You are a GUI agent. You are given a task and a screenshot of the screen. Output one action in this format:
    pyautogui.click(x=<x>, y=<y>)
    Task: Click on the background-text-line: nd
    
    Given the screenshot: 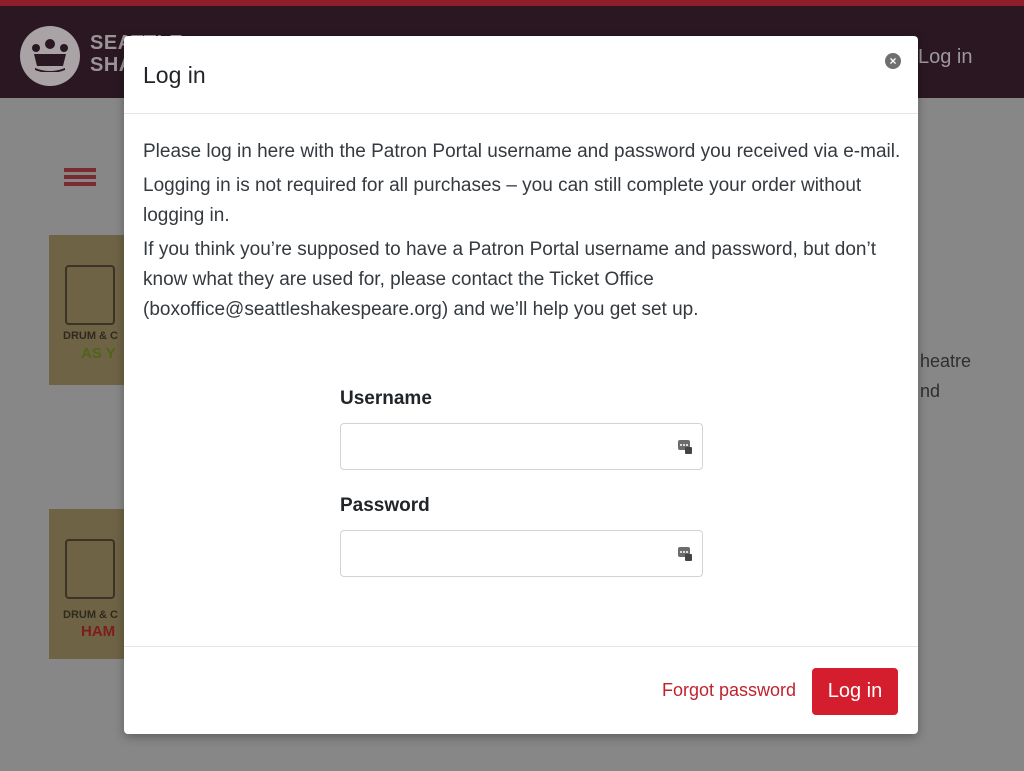 What is the action you would take?
    pyautogui.click(x=930, y=391)
    